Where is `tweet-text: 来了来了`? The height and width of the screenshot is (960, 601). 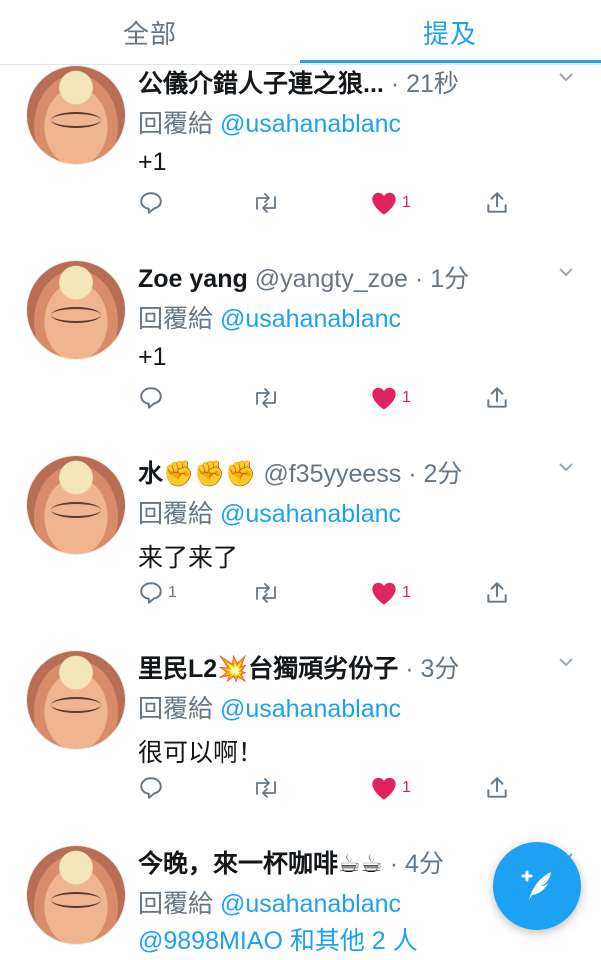
tweet-text: 来了来了 is located at coordinates (188, 558).